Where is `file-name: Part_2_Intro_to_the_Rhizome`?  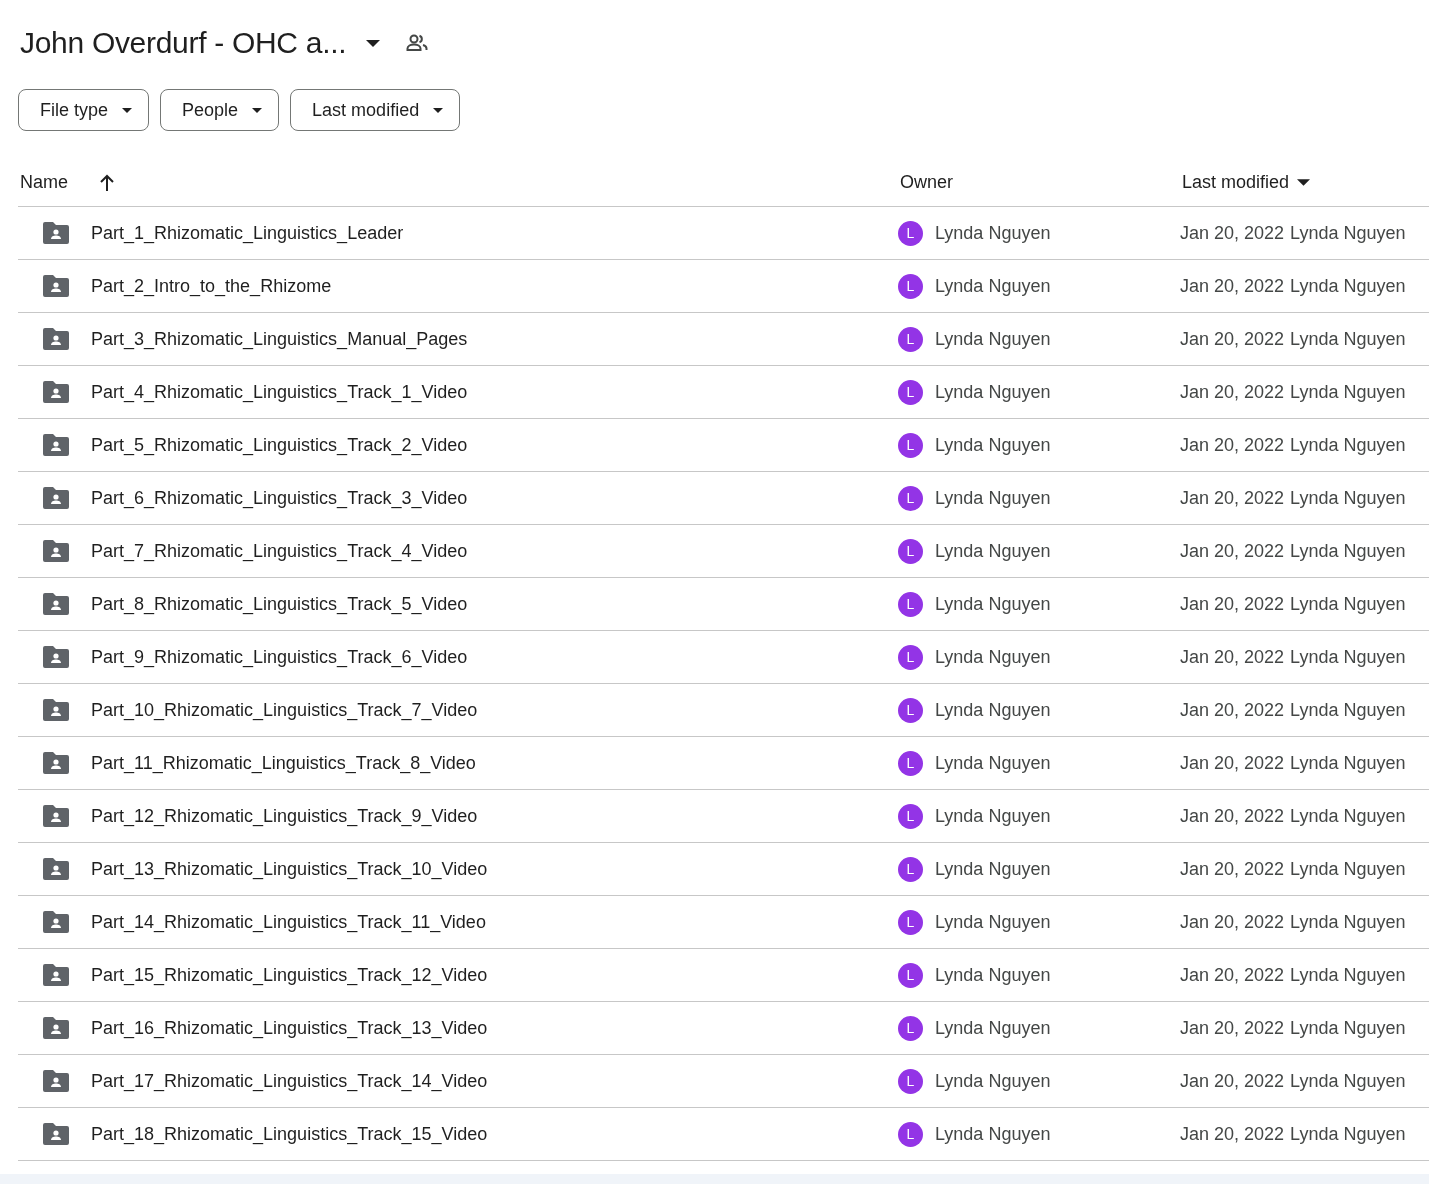 file-name: Part_2_Intro_to_the_Rhizome is located at coordinates (211, 286).